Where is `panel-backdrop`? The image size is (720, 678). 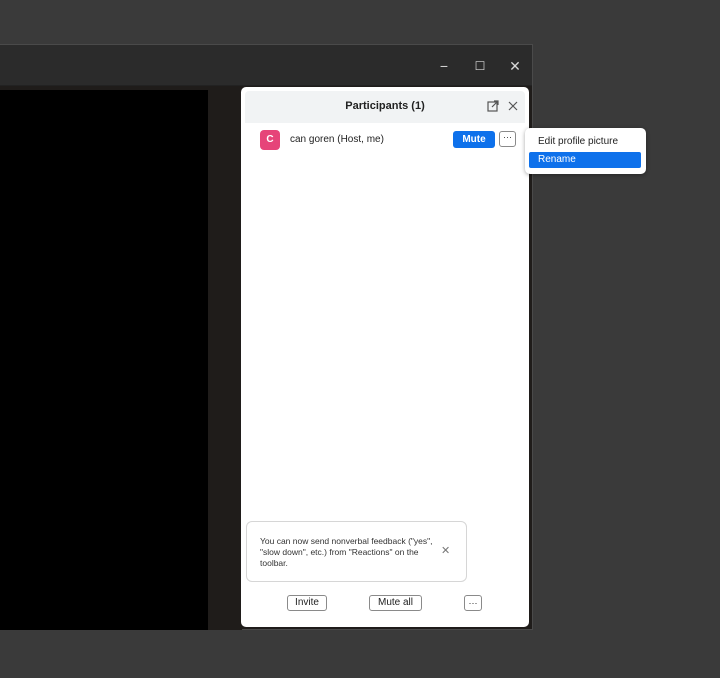
panel-backdrop is located at coordinates (225, 360).